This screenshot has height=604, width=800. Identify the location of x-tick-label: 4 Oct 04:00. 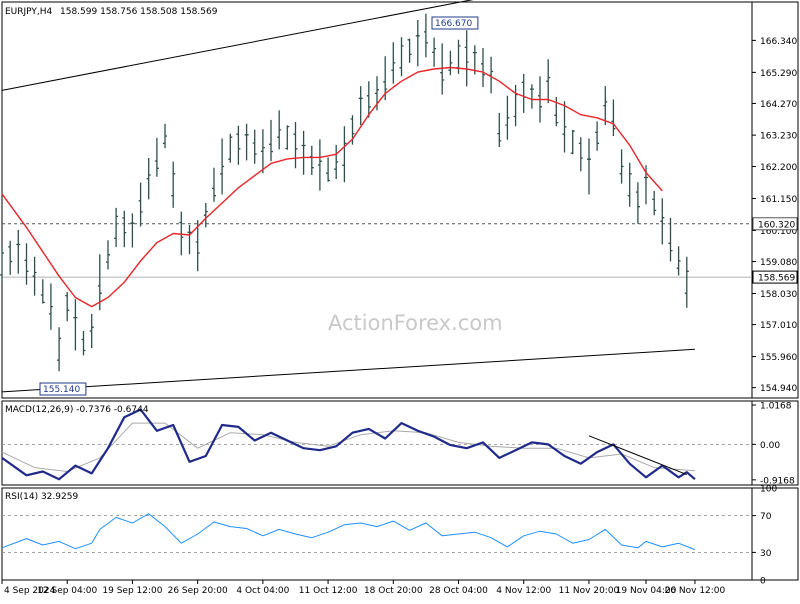
(262, 591).